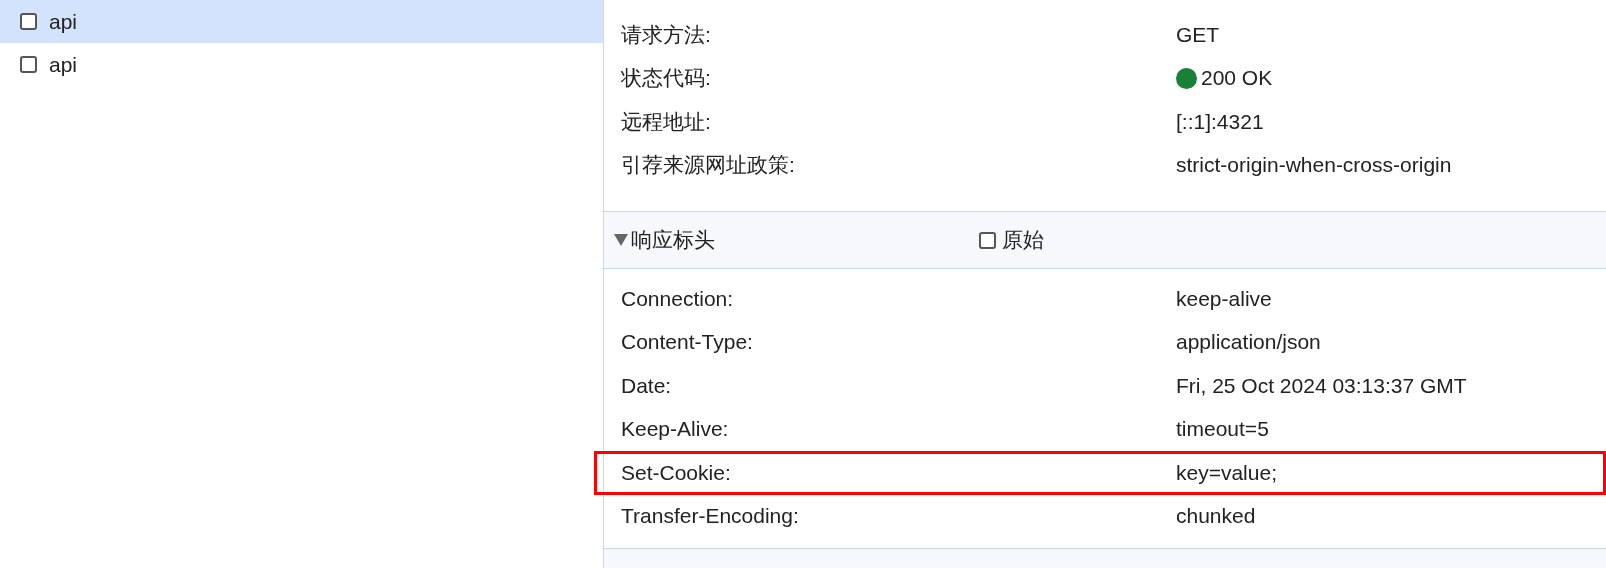 The width and height of the screenshot is (1606, 568). I want to click on header-value: application/json, so click(1249, 342).